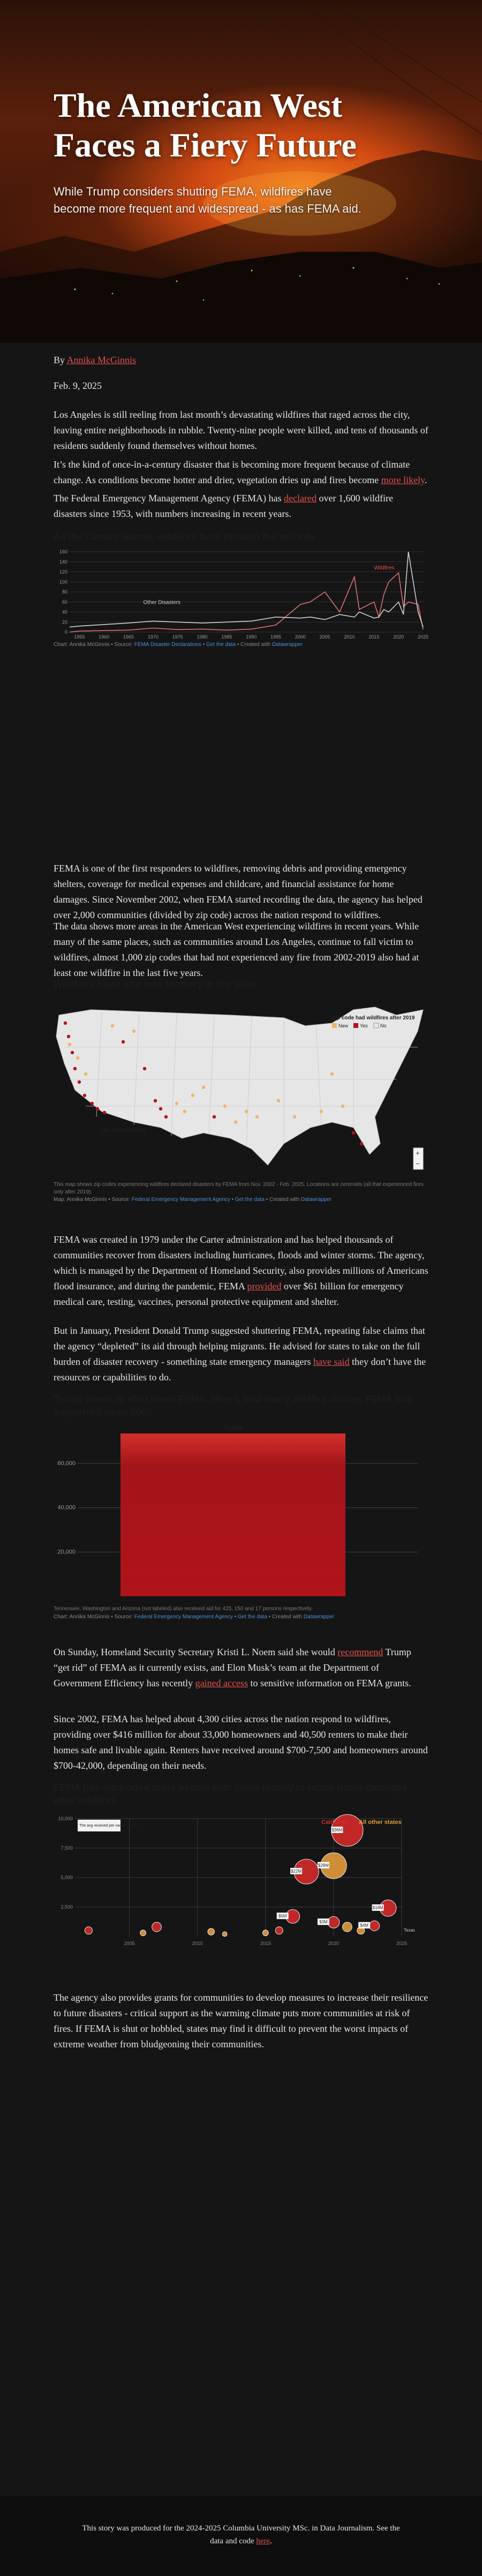  What do you see at coordinates (123, 1130) in the screenshot?
I see `city-label: Los Angeles fires` at bounding box center [123, 1130].